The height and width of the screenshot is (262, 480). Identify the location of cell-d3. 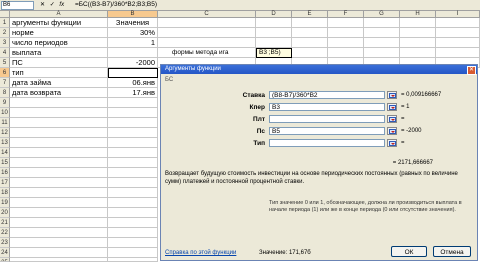
(274, 43).